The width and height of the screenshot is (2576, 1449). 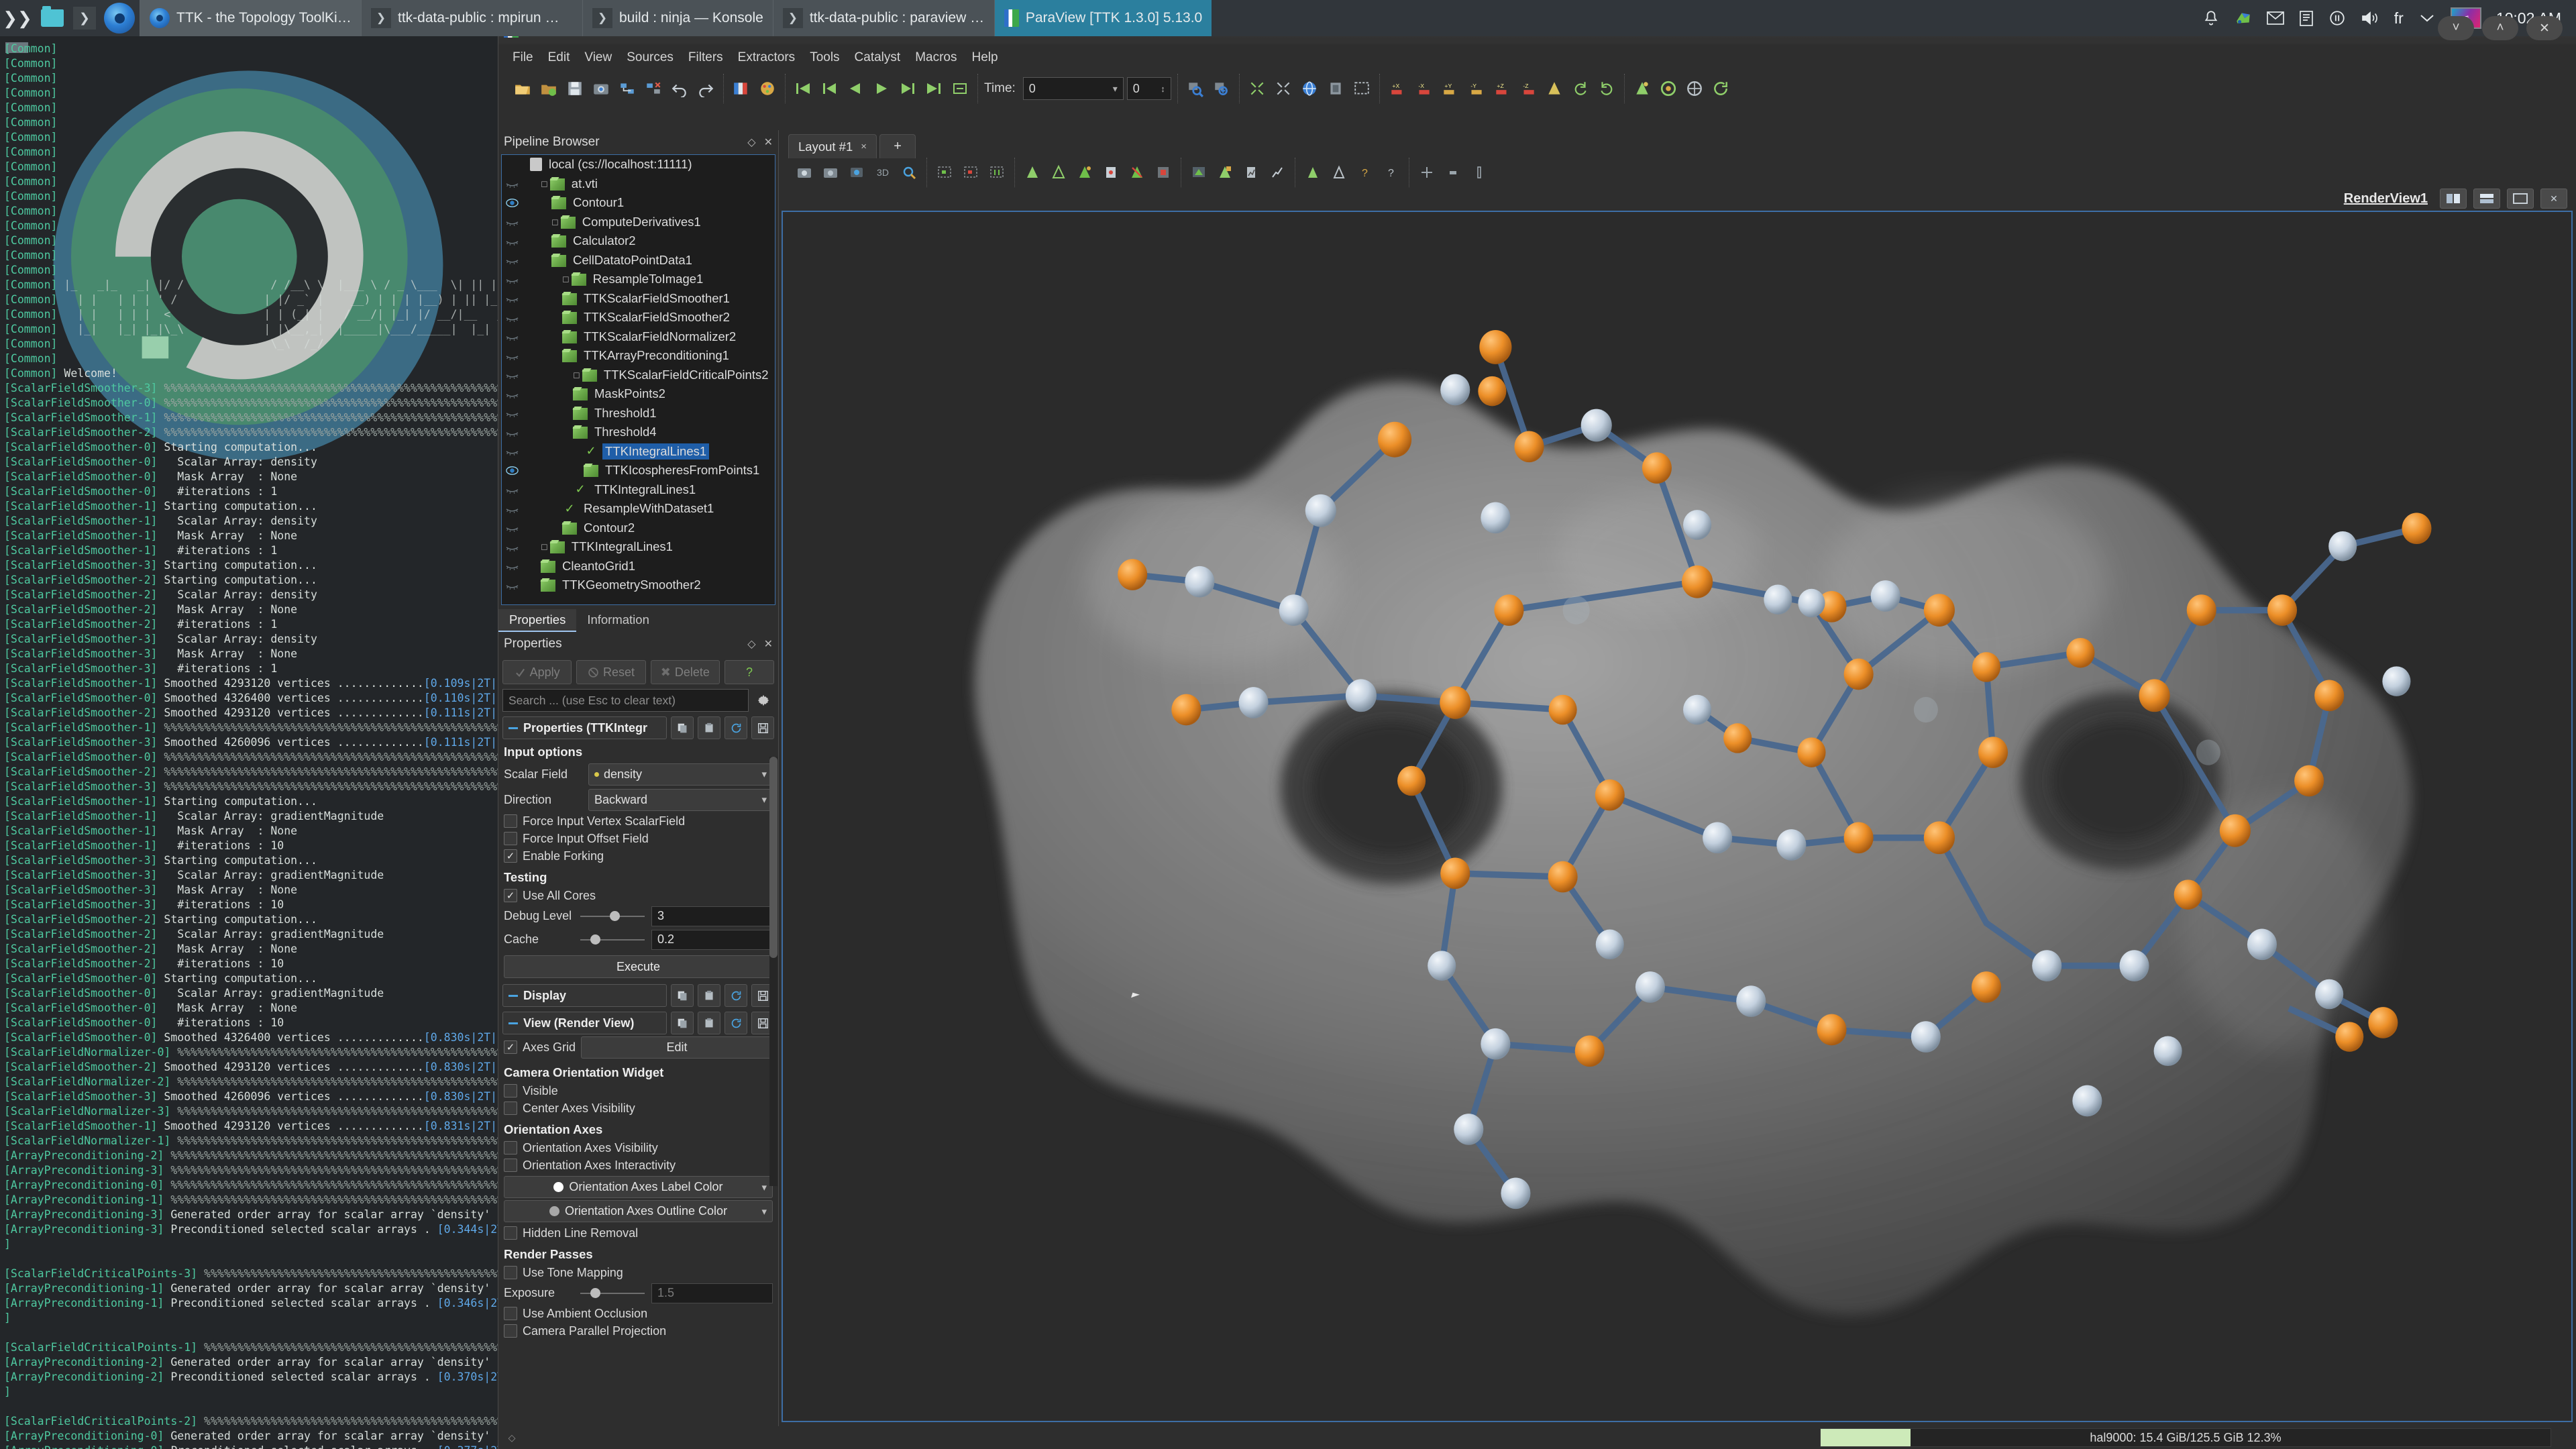 What do you see at coordinates (1137, 172) in the screenshot?
I see `clear-selection-icon` at bounding box center [1137, 172].